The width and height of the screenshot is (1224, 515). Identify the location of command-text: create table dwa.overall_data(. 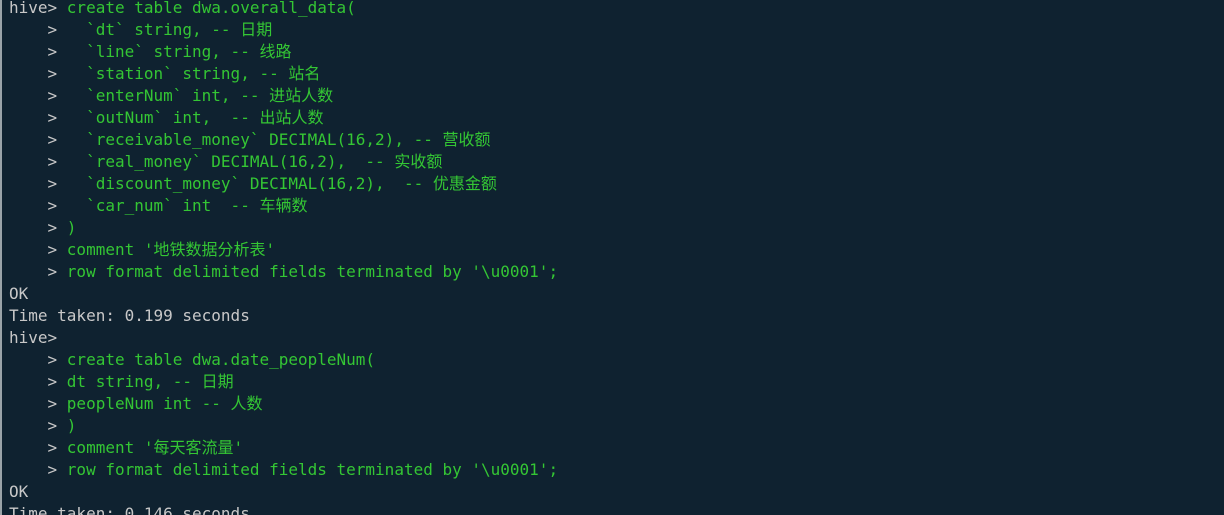
(211, 8).